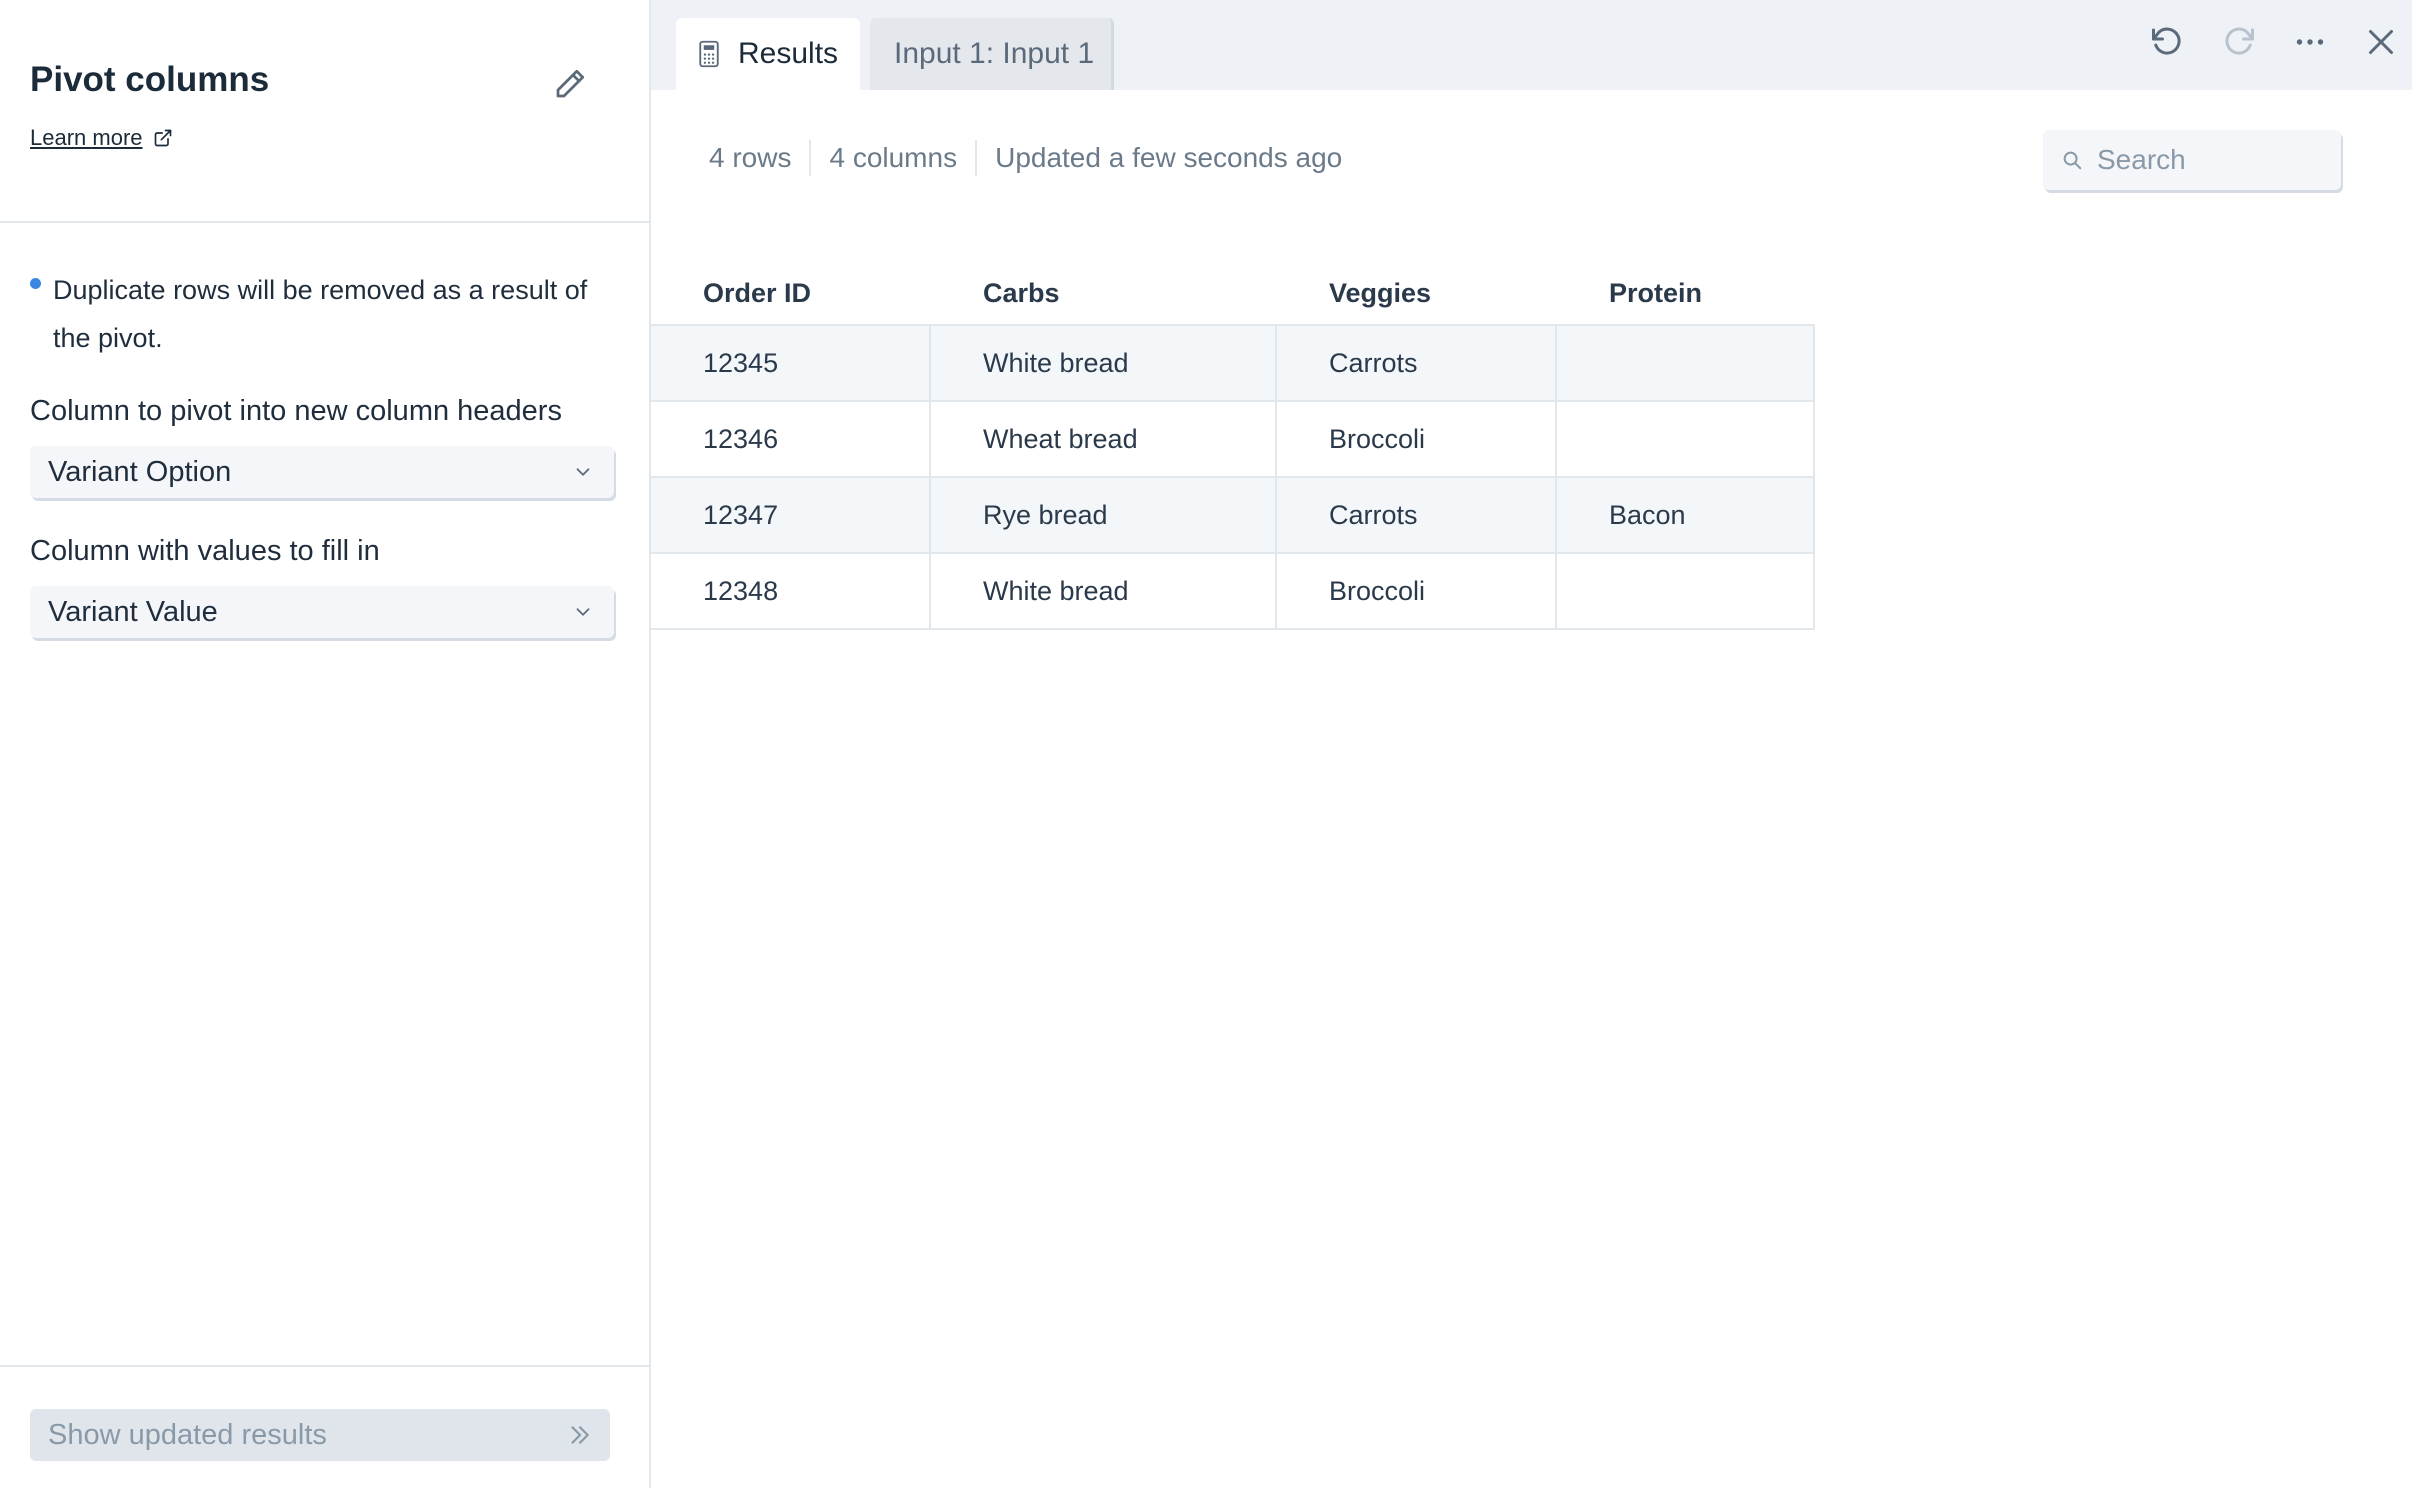 The image size is (2412, 1488). What do you see at coordinates (150, 79) in the screenshot?
I see `panel-title: Pivot columns` at bounding box center [150, 79].